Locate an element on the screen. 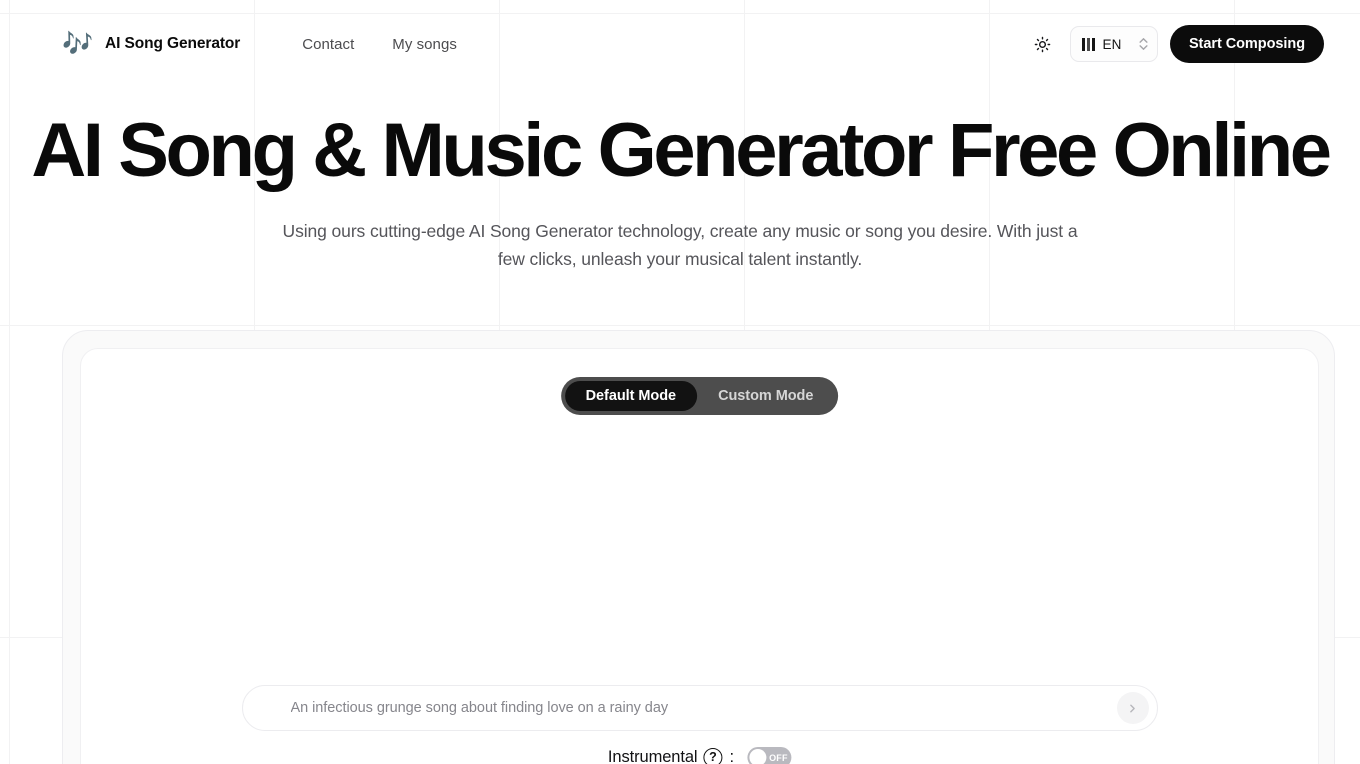 This screenshot has width=1360, height=764. tab-default-mode: Default Mode is located at coordinates (631, 396).